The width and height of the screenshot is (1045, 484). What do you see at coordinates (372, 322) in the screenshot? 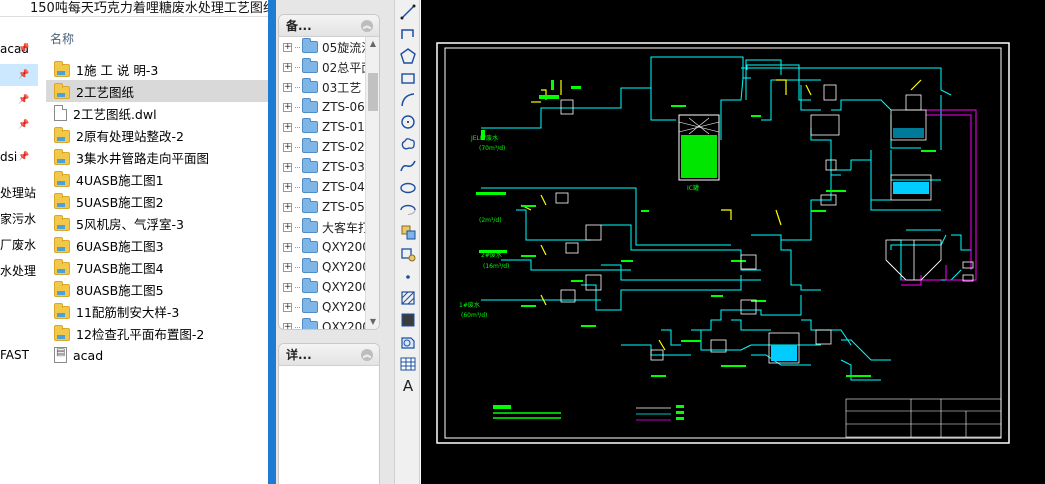
I see `scroll-down-icon: ▼` at bounding box center [372, 322].